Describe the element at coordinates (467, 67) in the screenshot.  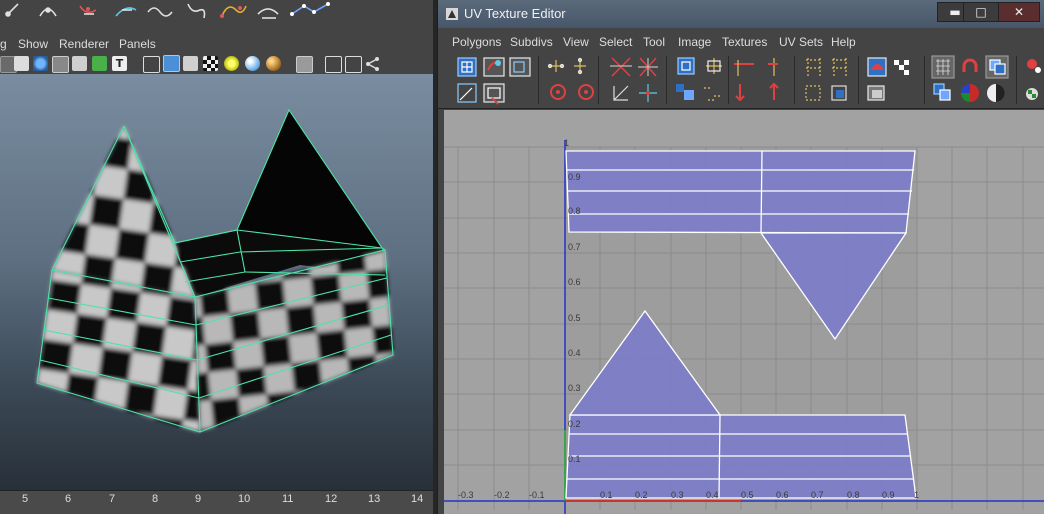
I see `uv-lattice-icon` at that location.